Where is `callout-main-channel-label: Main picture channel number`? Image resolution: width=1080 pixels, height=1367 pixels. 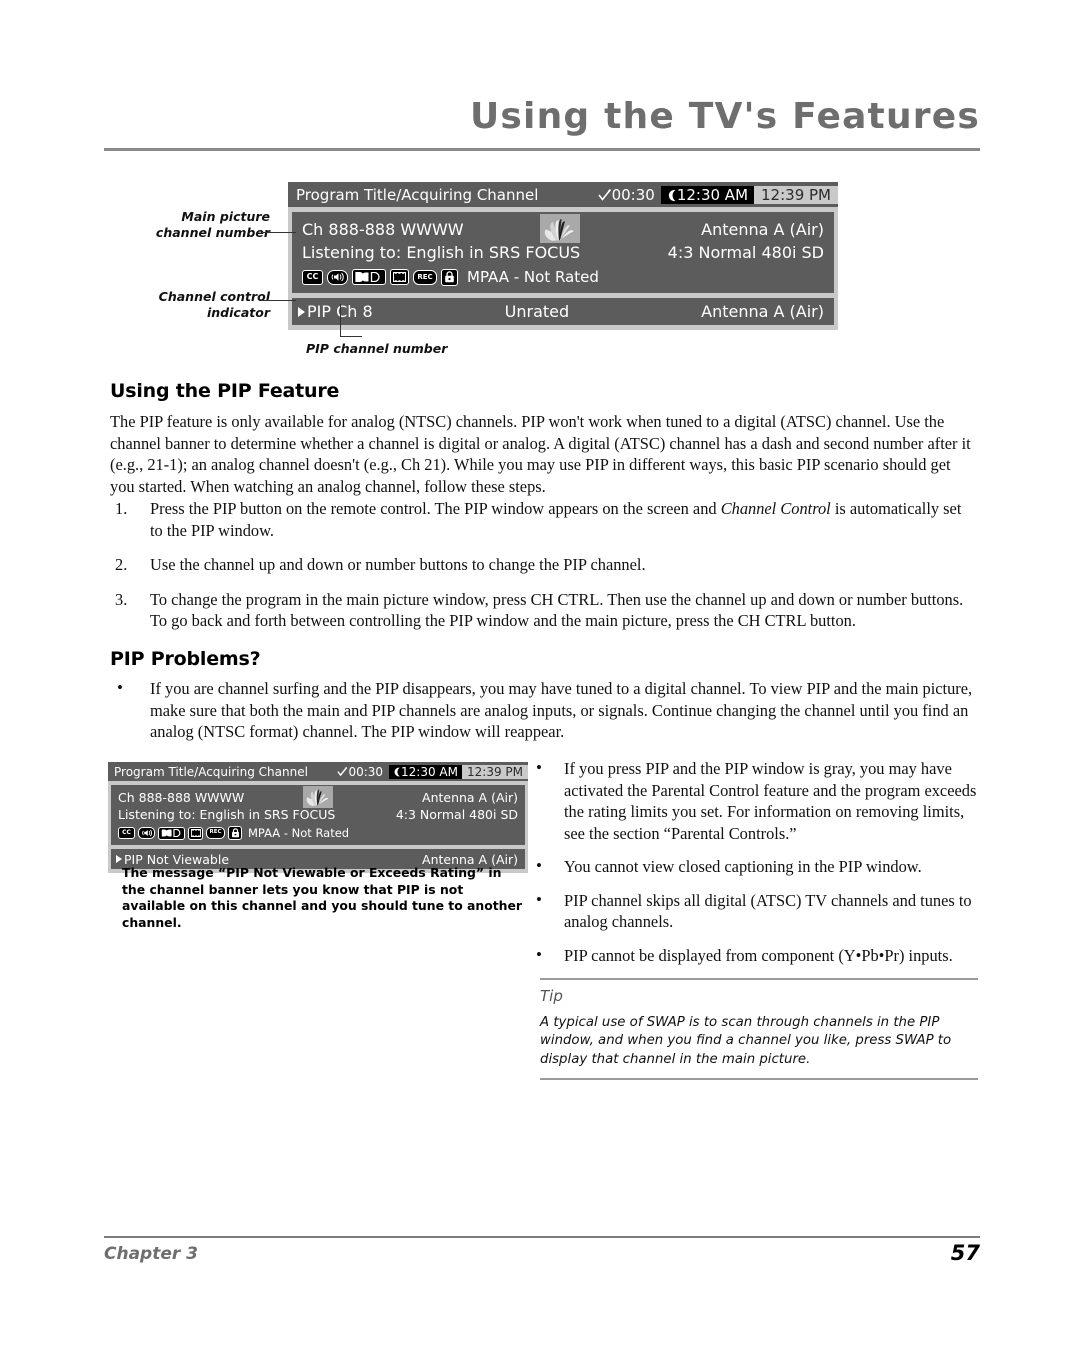 callout-main-channel-label: Main picture channel number is located at coordinates (212, 225).